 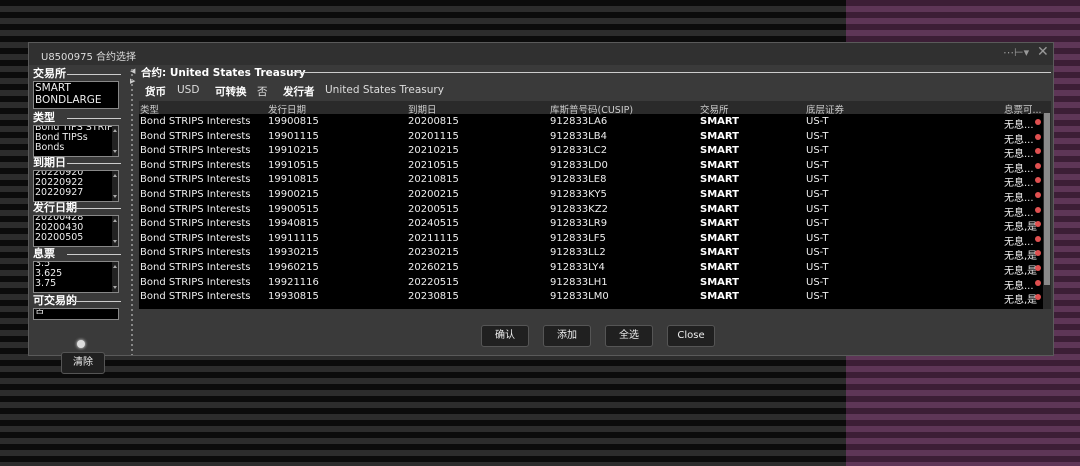 What do you see at coordinates (76, 284) in the screenshot?
I see `list-item: 3.75` at bounding box center [76, 284].